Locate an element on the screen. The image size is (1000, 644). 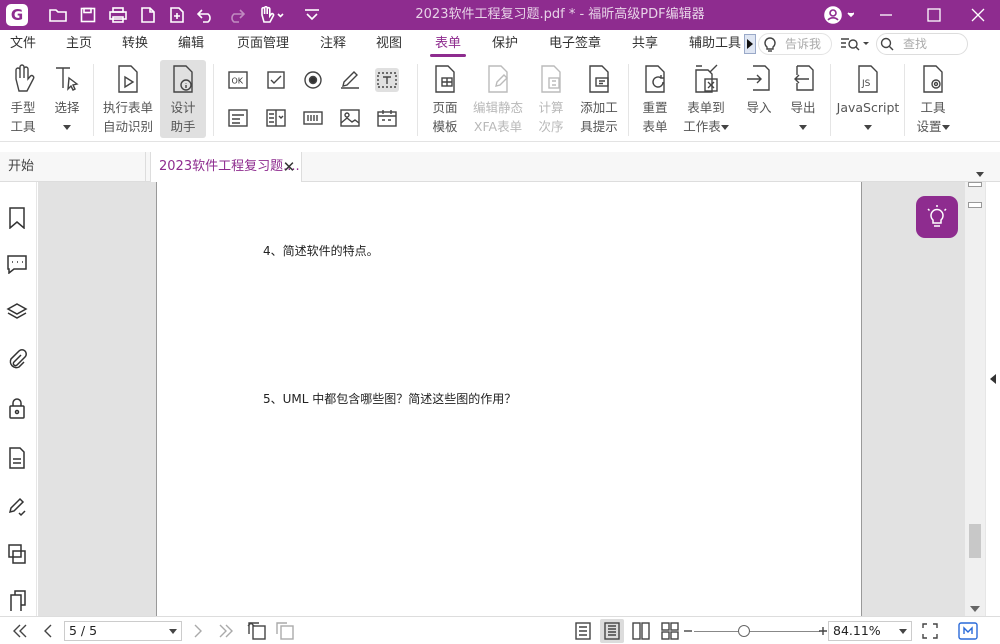
layers-icon is located at coordinates (17, 312).